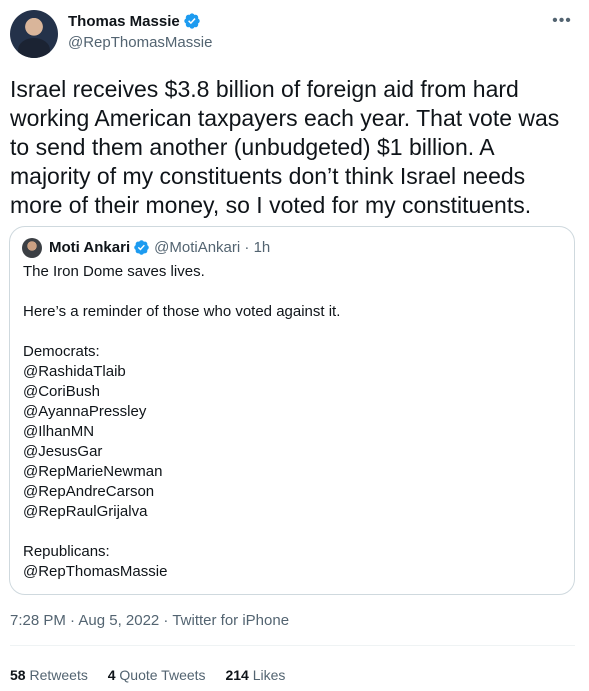 Image resolution: width=589 pixels, height=691 pixels. Describe the element at coordinates (140, 43) in the screenshot. I see `author-handle: @RepThomasMassie` at that location.